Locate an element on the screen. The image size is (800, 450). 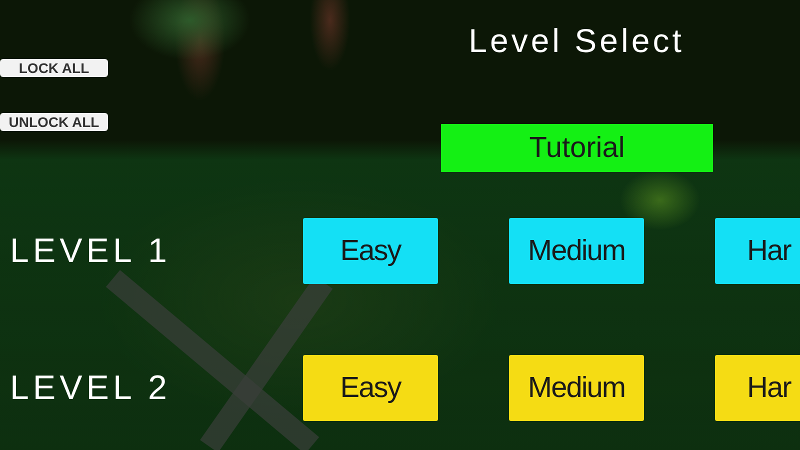
tutorial-button: Tutorial is located at coordinates (577, 148).